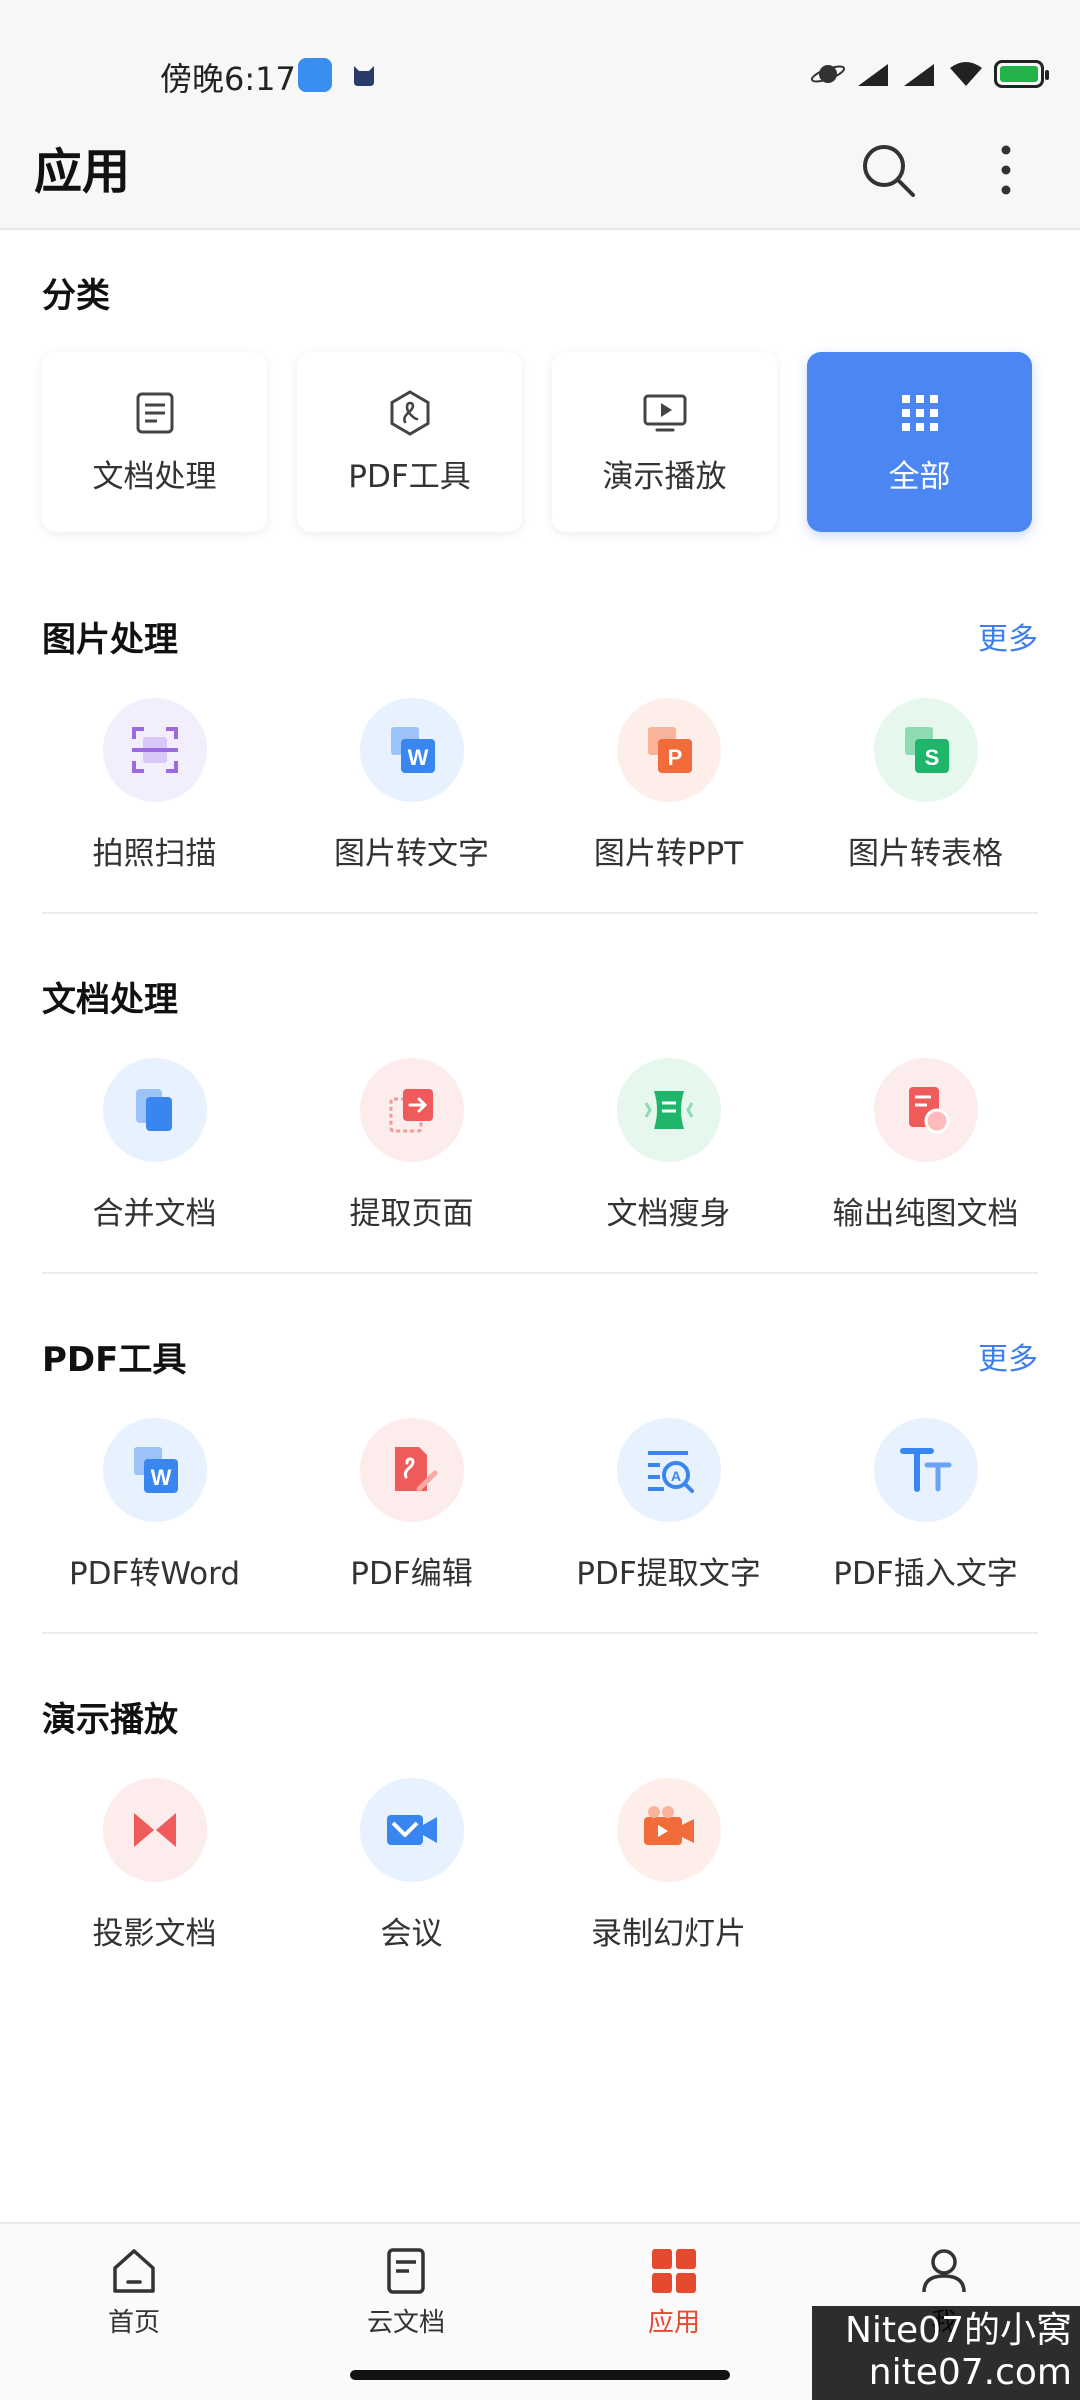 This screenshot has height=2400, width=1080. What do you see at coordinates (828, 74) in the screenshot?
I see `saturn-icon` at bounding box center [828, 74].